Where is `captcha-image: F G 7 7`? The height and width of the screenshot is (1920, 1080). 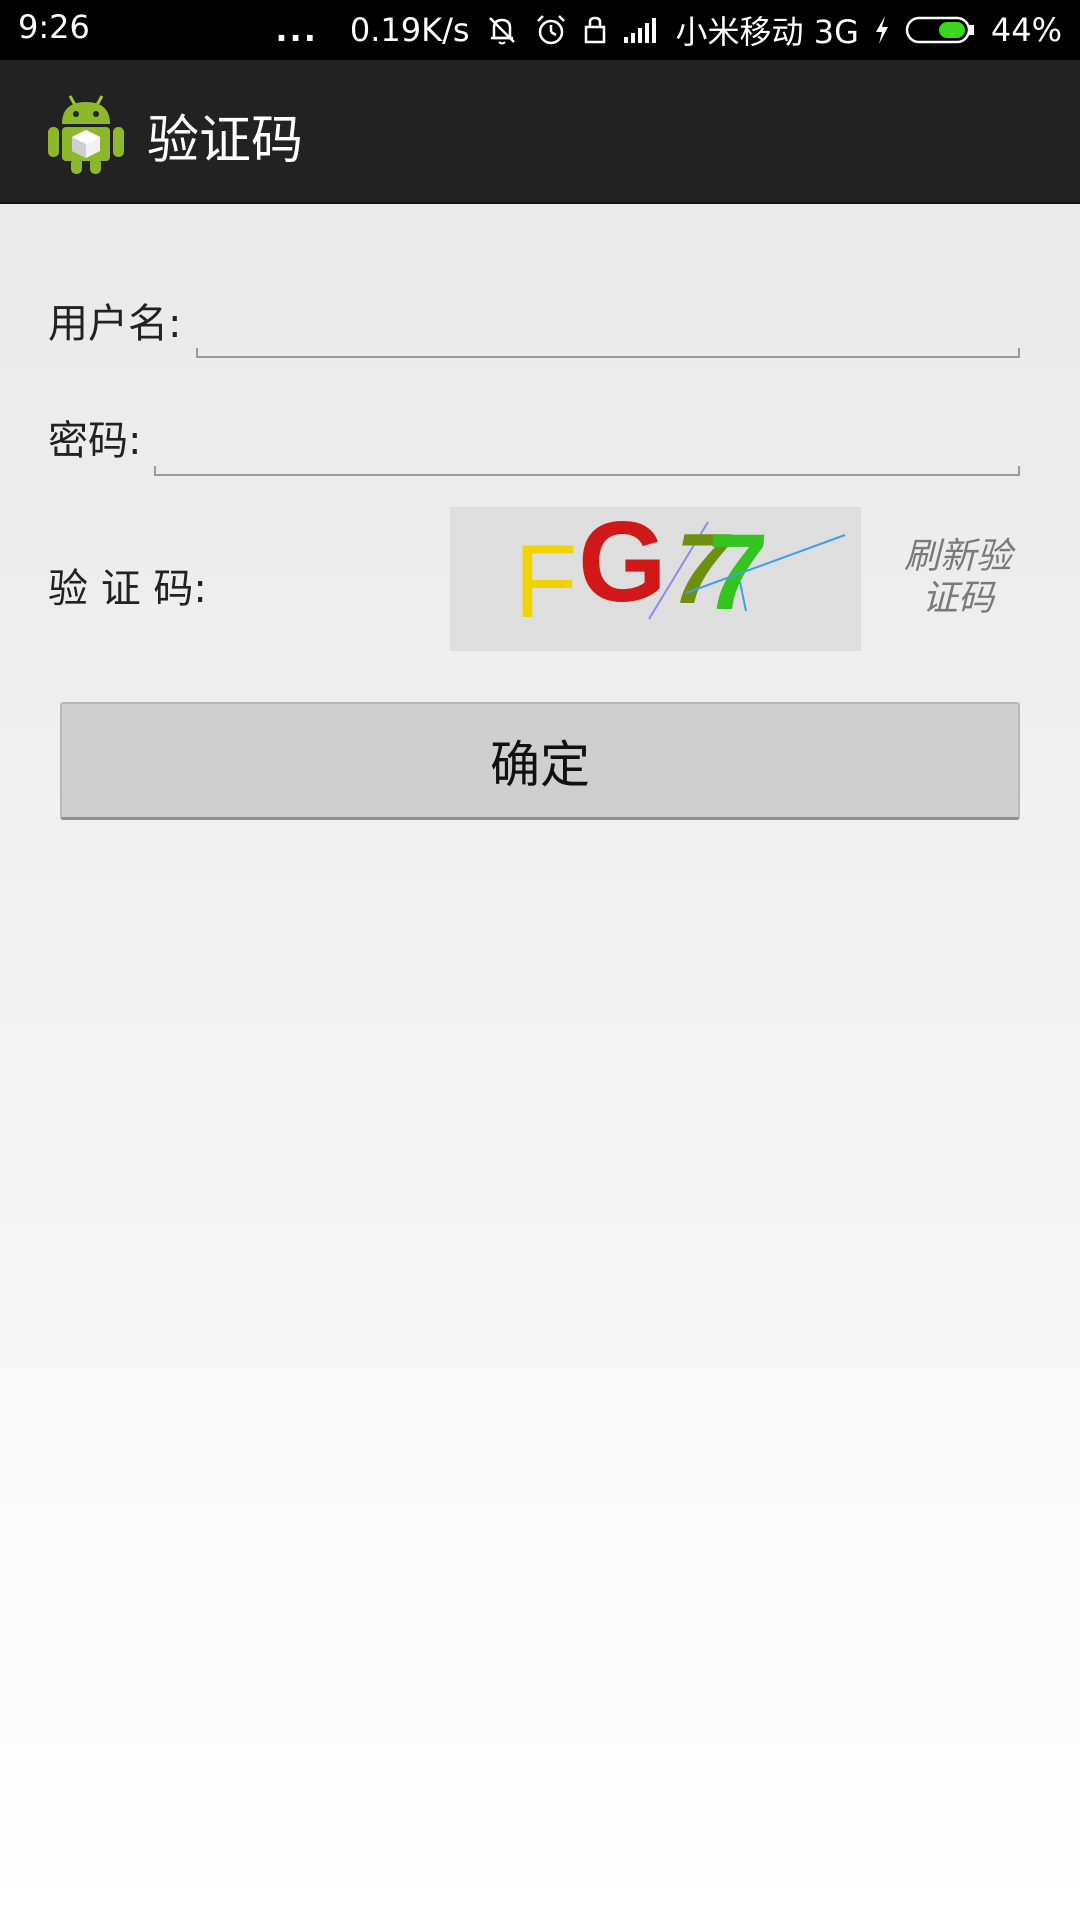
captcha-image: F G 7 7 is located at coordinates (655, 575).